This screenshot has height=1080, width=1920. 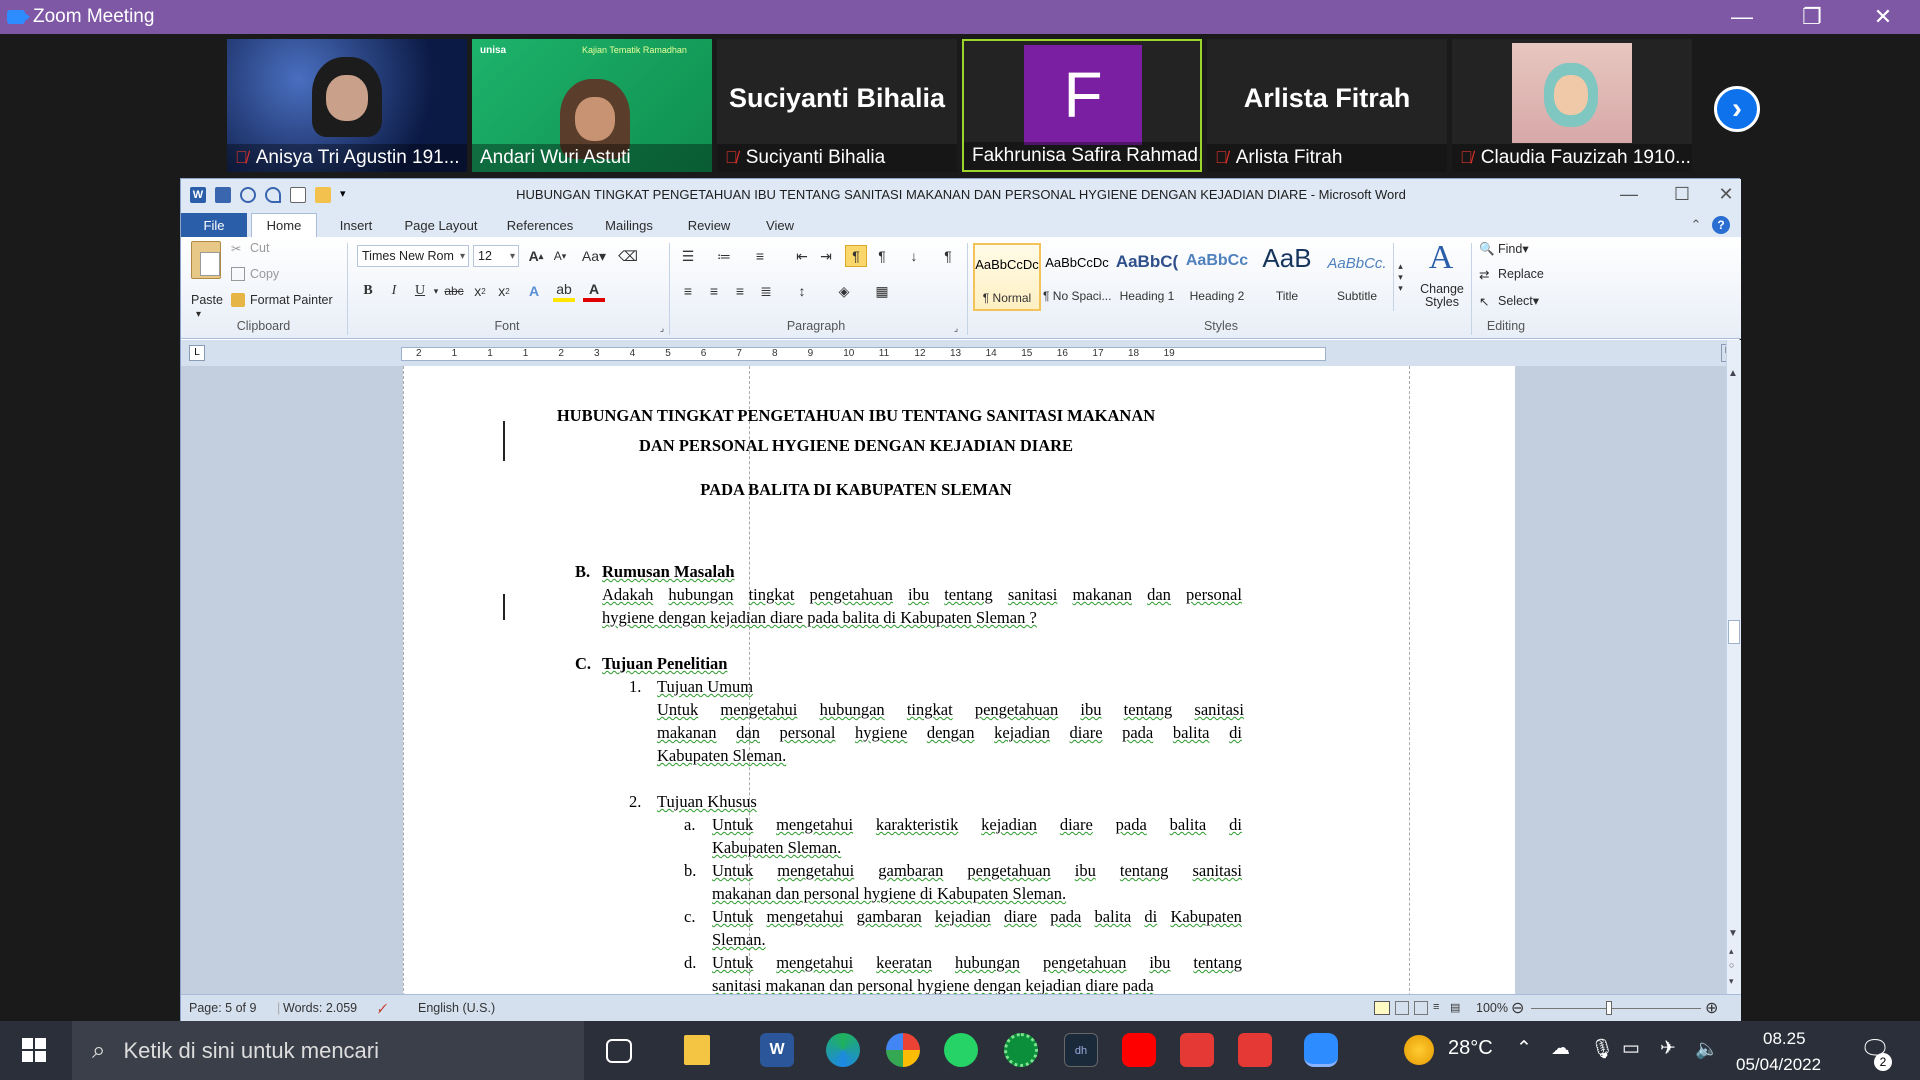 What do you see at coordinates (802, 291) in the screenshot?
I see `line-spacing-icon: ↕` at bounding box center [802, 291].